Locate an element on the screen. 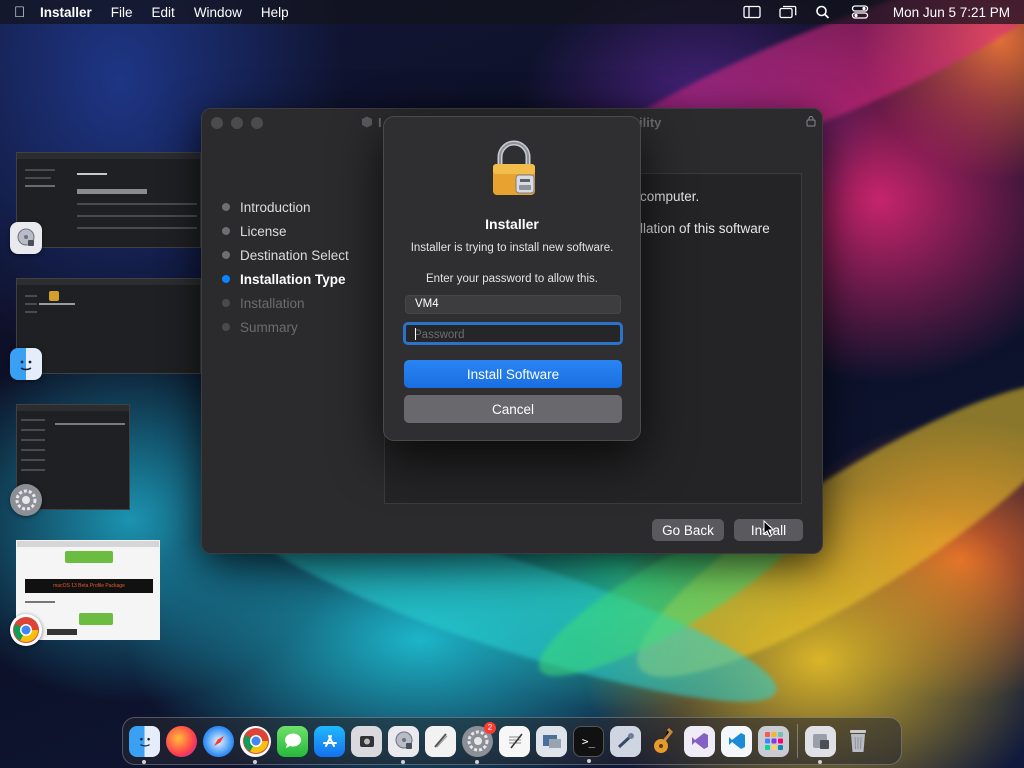 This screenshot has width=1024, height=768. disk-utility-icon is located at coordinates (26, 238).